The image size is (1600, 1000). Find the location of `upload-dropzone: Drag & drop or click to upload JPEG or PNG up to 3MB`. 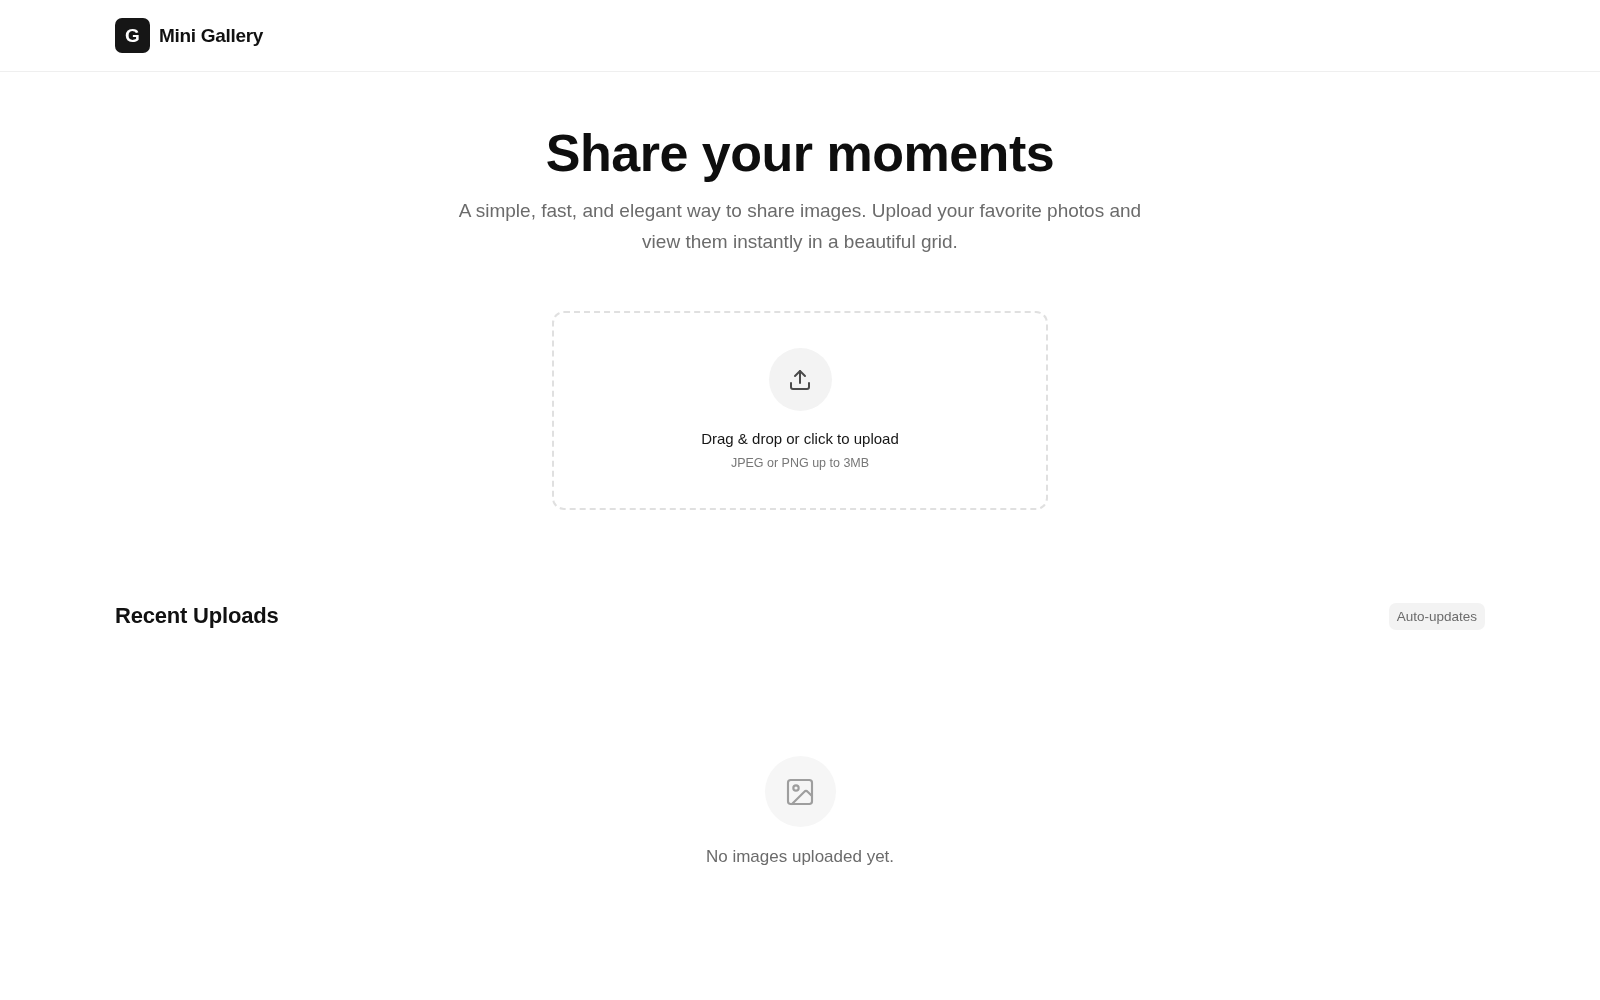

upload-dropzone: Drag & drop or click to upload JPEG or PNG up to 3MB is located at coordinates (800, 410).